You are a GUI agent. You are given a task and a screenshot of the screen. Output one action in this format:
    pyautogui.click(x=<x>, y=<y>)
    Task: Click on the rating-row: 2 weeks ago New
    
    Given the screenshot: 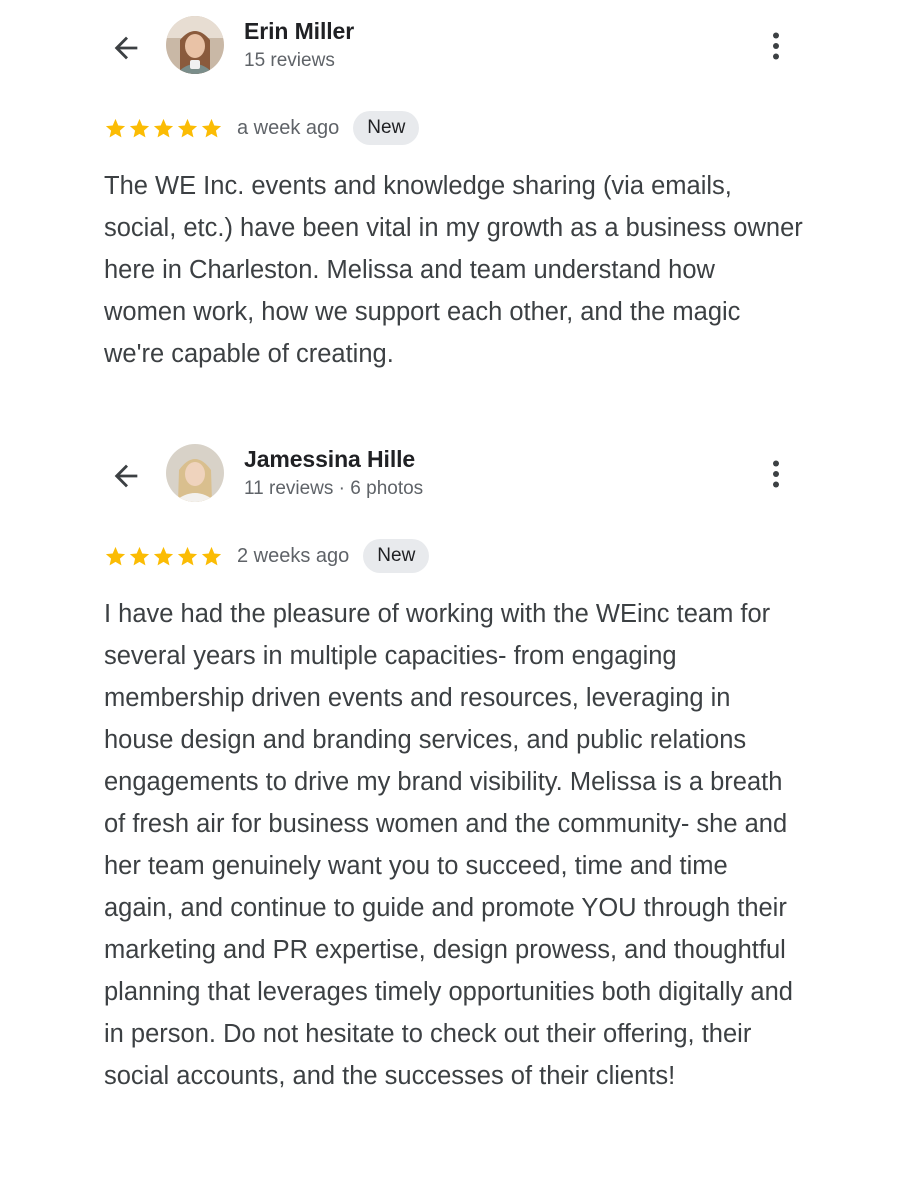 What is the action you would take?
    pyautogui.click(x=267, y=556)
    